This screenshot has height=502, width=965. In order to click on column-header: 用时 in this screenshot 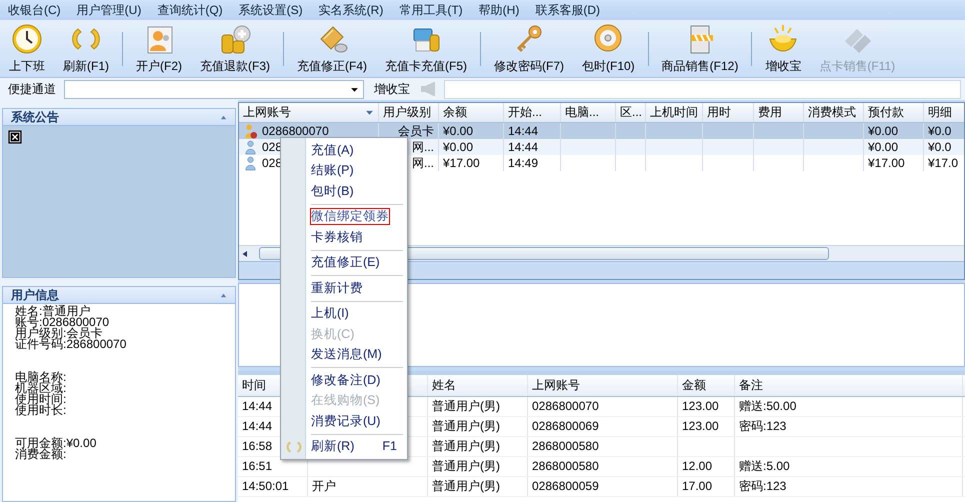, I will do `click(728, 112)`.